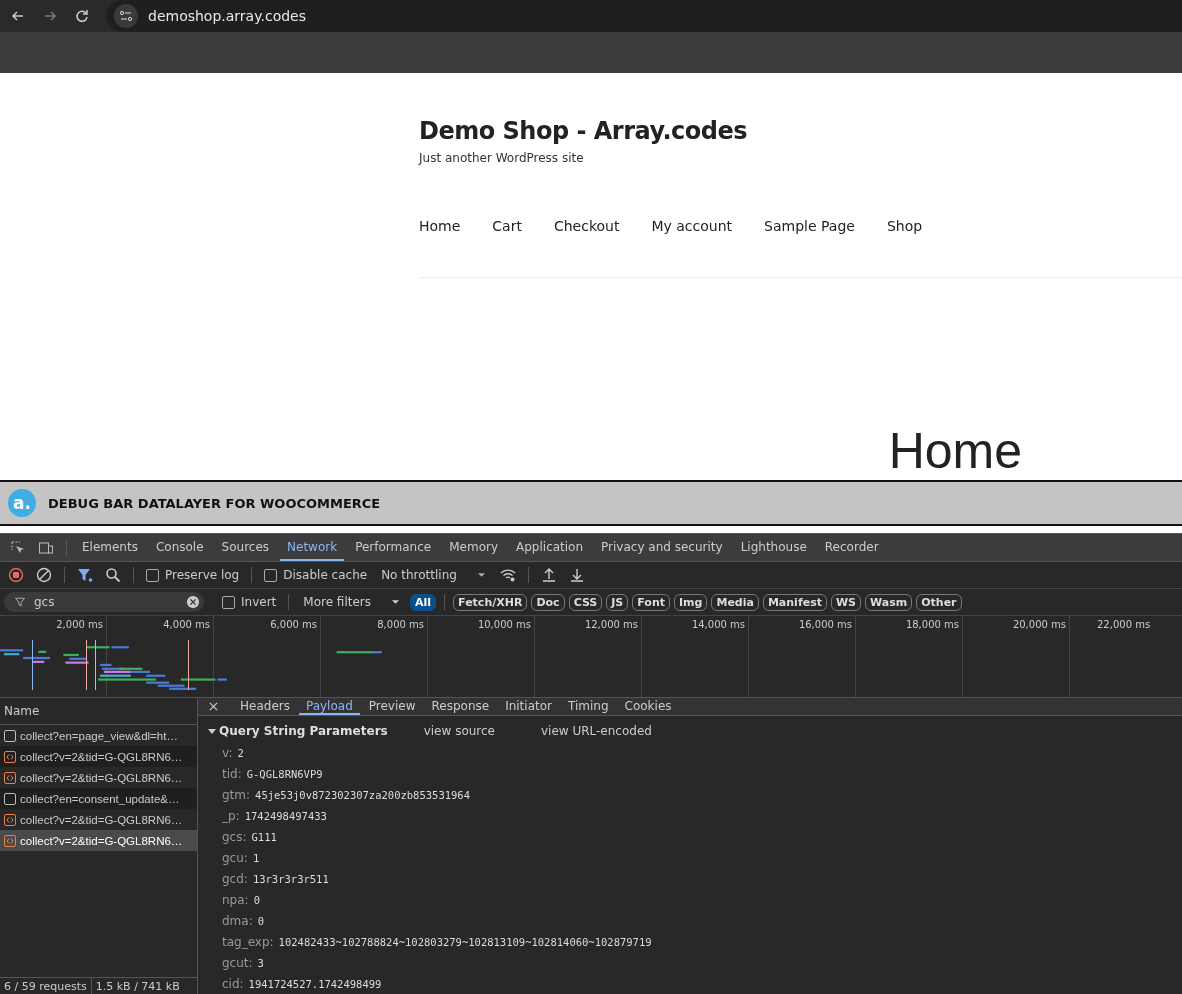  Describe the element at coordinates (214, 503) in the screenshot. I see `debug-bar-title: DEBUG BAR DATALAYER FOR WOOCOMMERCE` at that location.